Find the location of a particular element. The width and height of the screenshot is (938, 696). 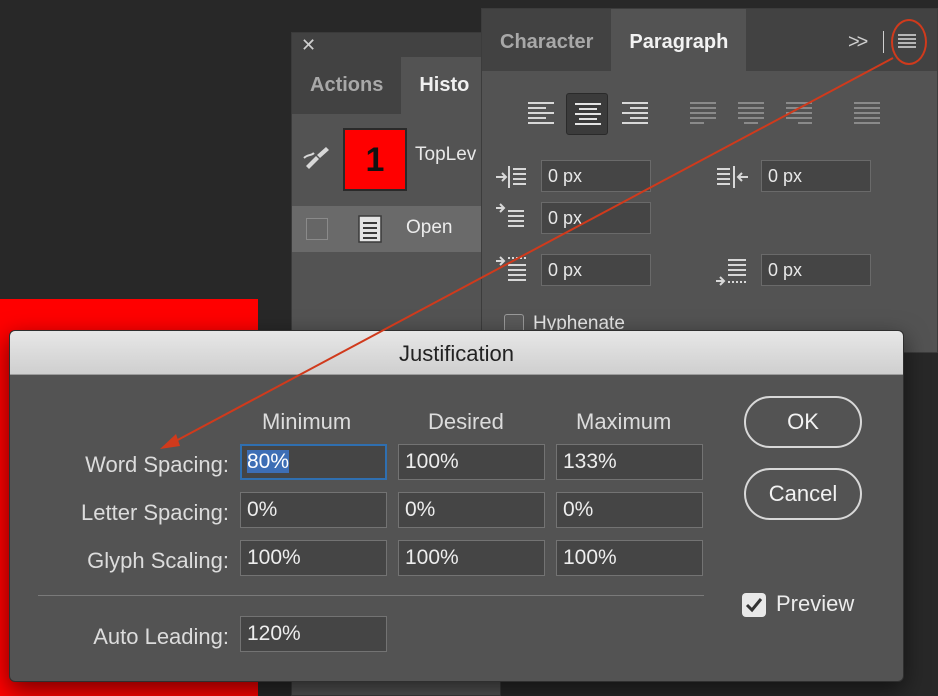

history-state-row: Open is located at coordinates (396, 229).